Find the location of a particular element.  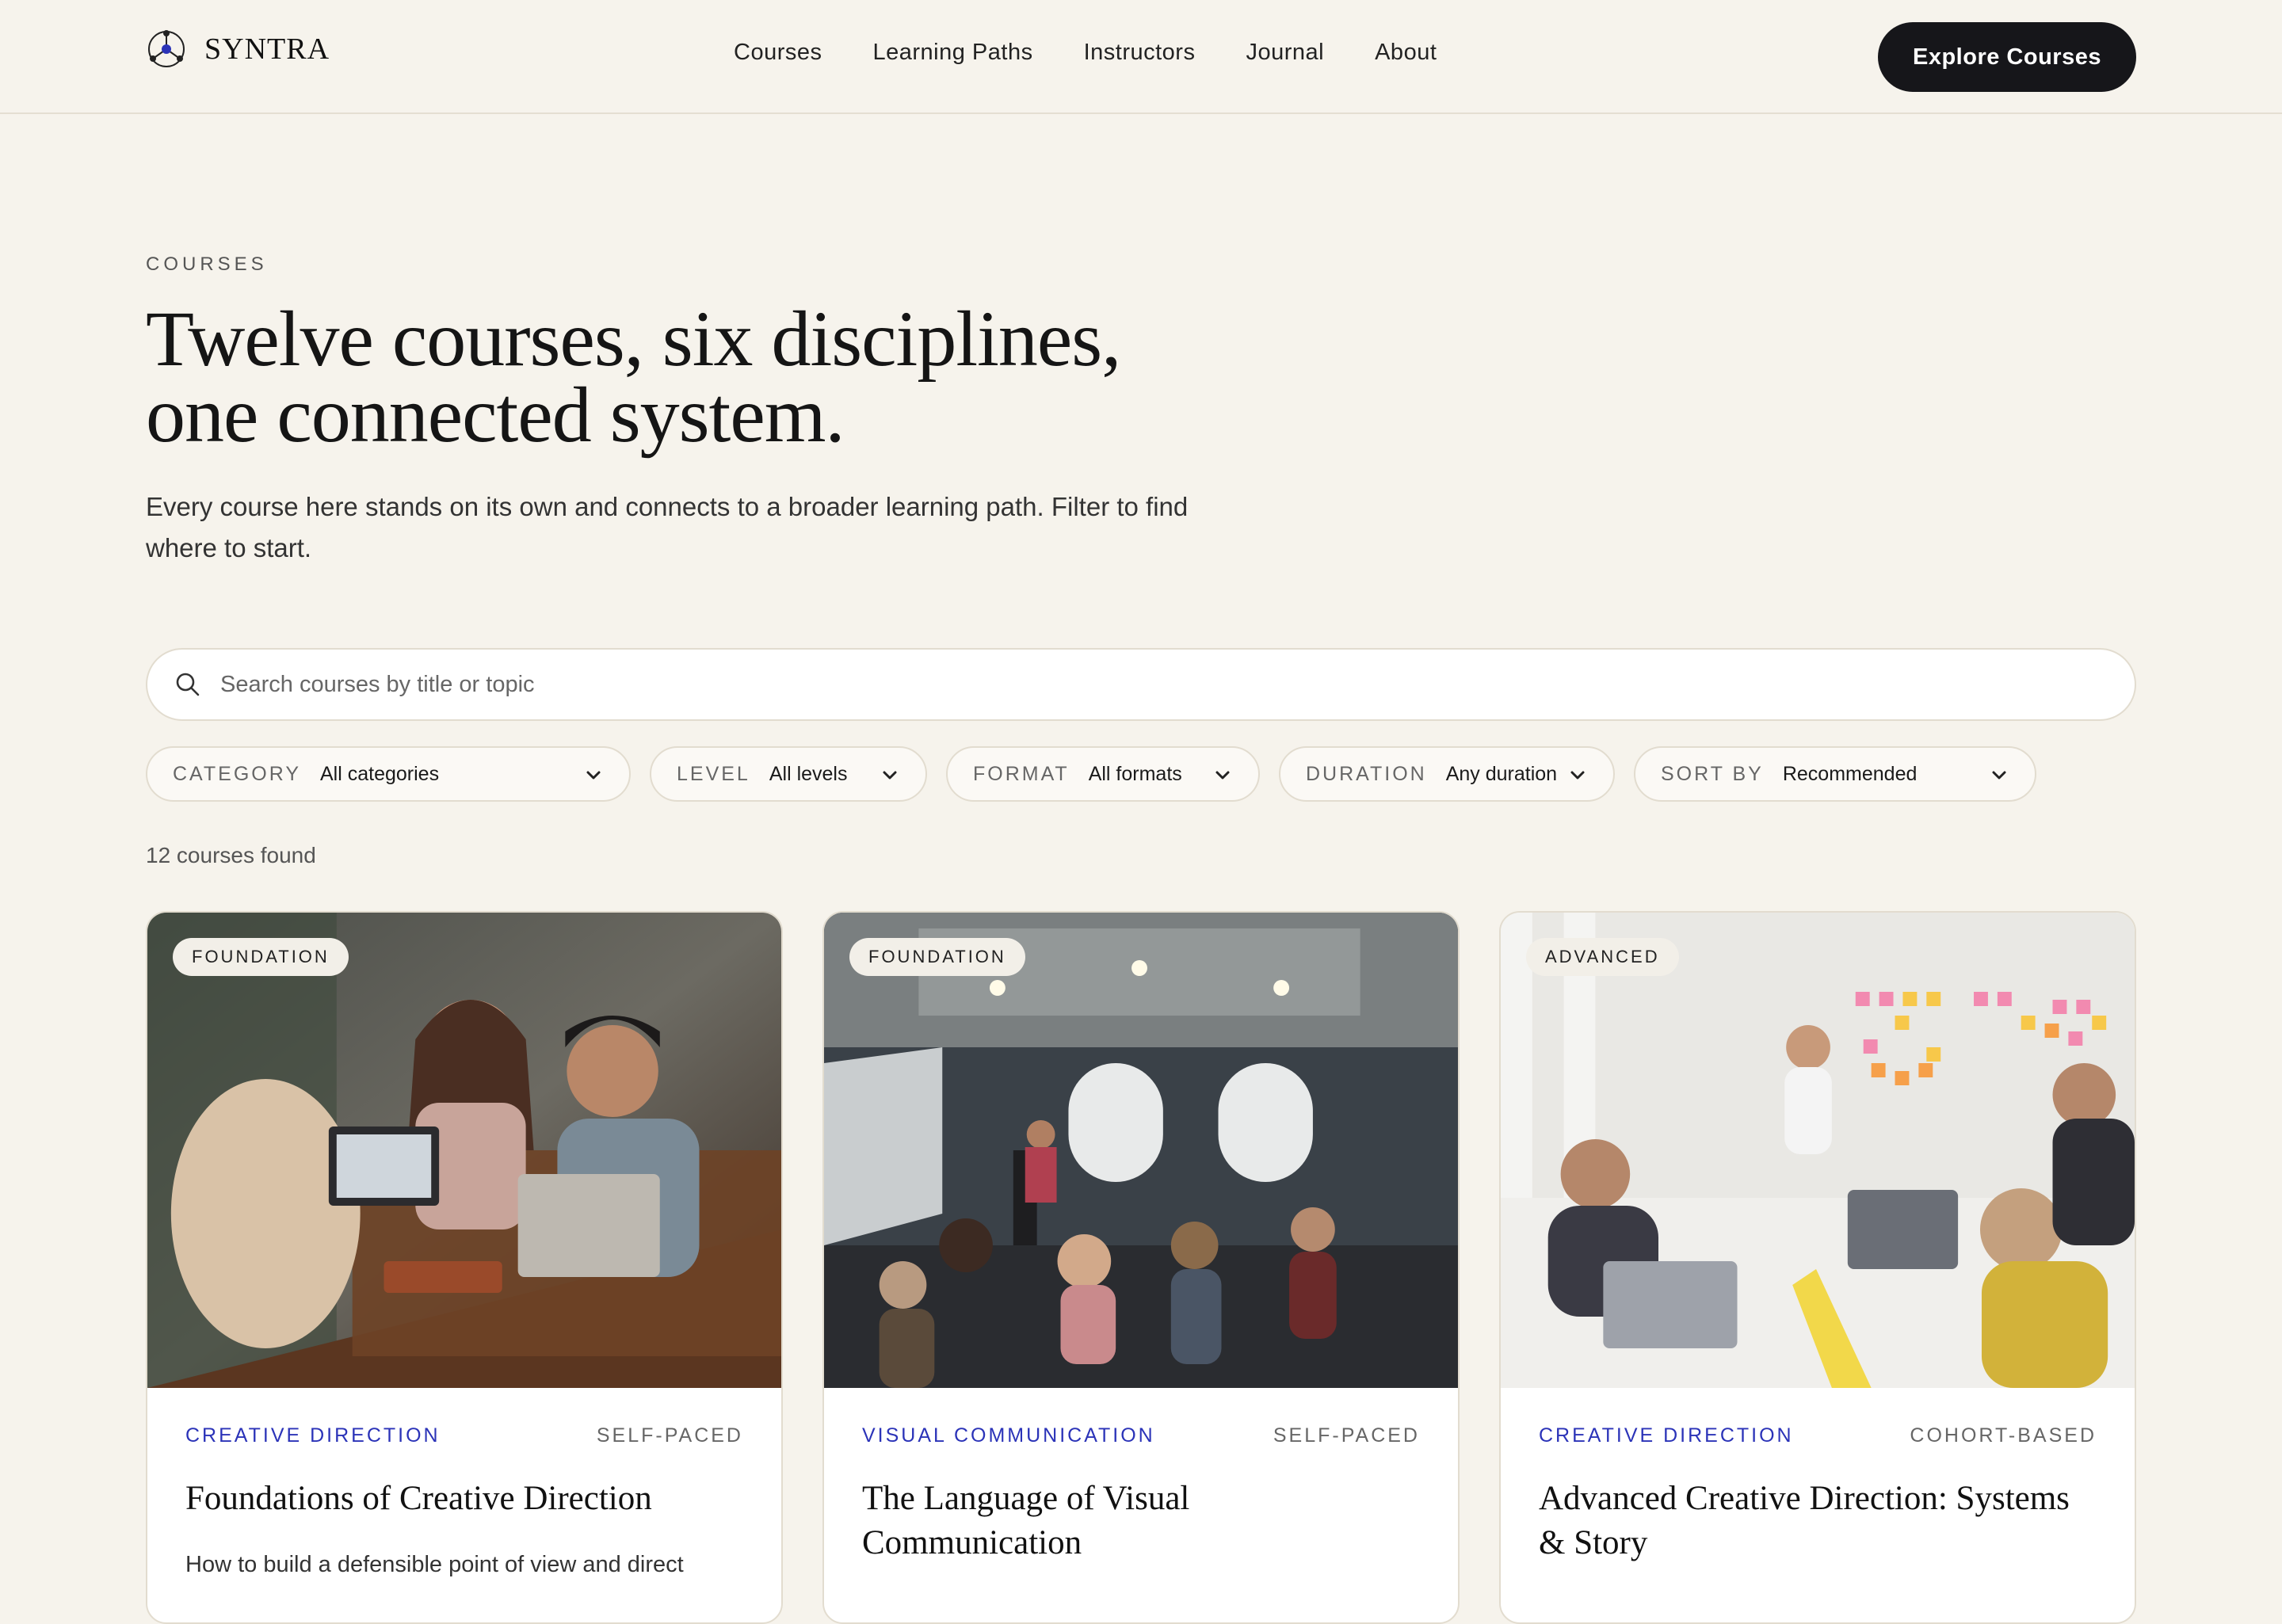

network-node-icon is located at coordinates (166, 49).